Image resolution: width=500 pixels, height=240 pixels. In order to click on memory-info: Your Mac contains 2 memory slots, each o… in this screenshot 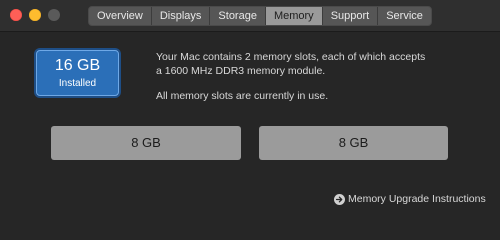, I will do `click(306, 76)`.